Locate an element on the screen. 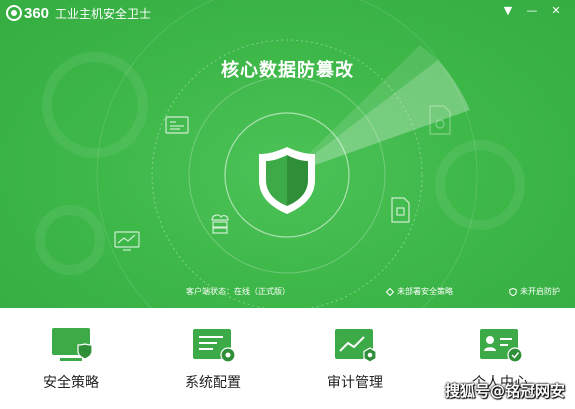 This screenshot has height=409, width=575. window-controls: ▼ — ✕ is located at coordinates (532, 11).